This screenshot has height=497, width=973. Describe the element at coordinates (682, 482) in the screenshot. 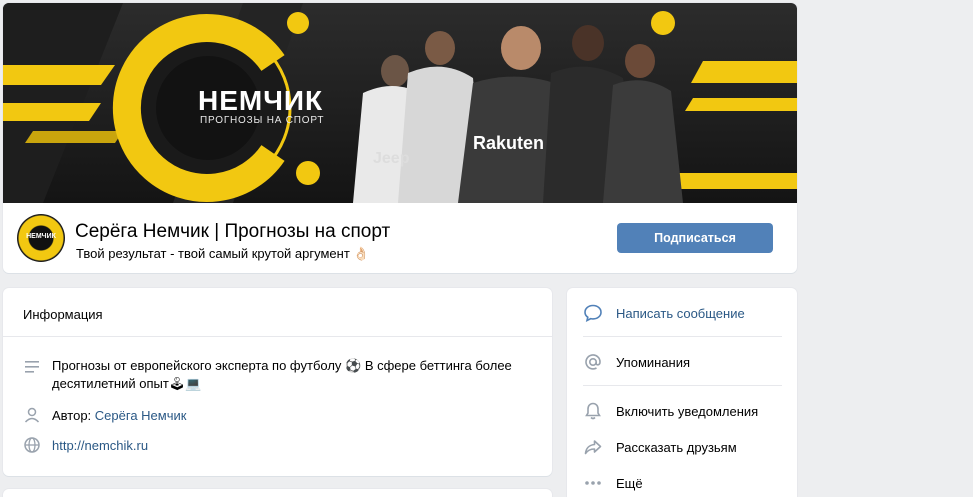

I see `action-more: Ещё` at that location.